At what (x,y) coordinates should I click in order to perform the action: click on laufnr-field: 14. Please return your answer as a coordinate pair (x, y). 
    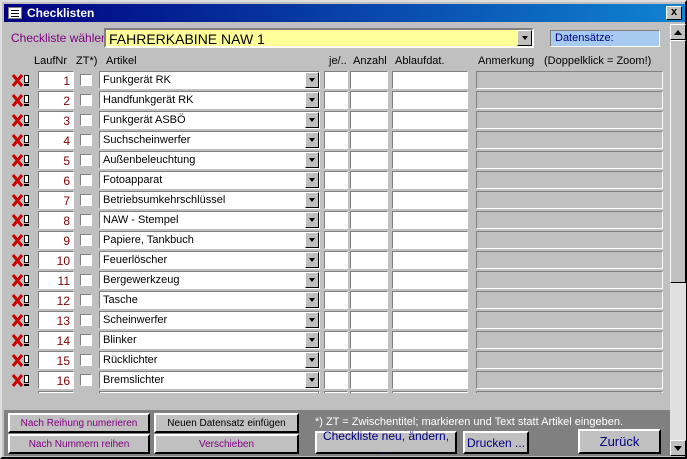
    Looking at the image, I should click on (56, 340).